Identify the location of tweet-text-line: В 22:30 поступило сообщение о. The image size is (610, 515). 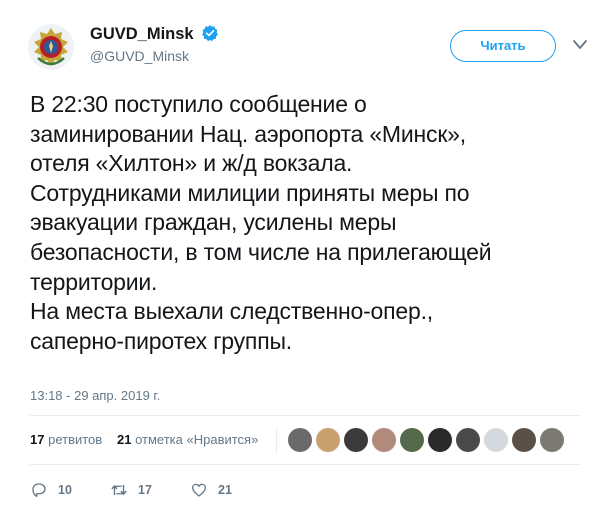
(198, 104).